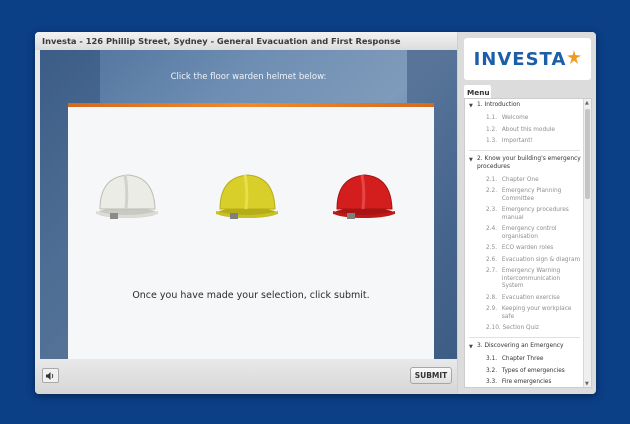  What do you see at coordinates (524, 360) in the screenshot?
I see `menu-item-chapter-three: 3.1. Chapter Three` at bounding box center [524, 360].